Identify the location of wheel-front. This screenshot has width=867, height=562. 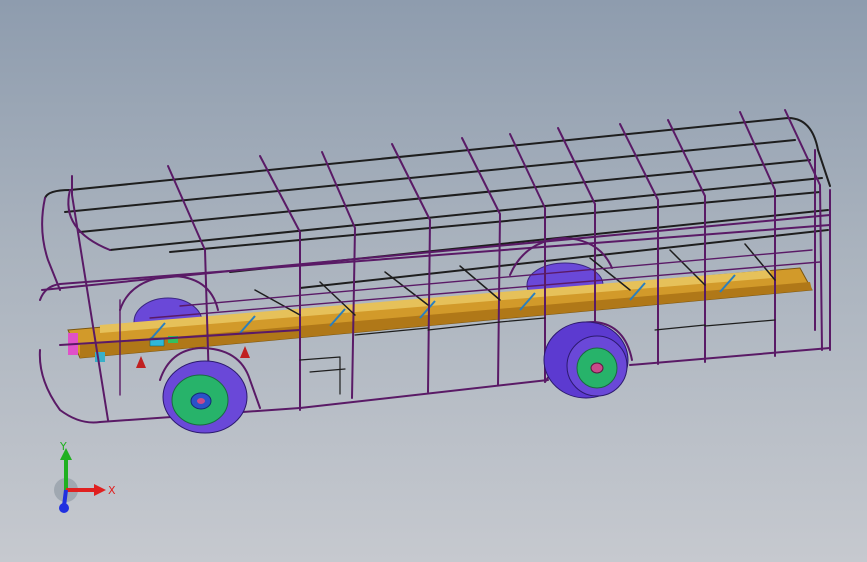
(586, 360).